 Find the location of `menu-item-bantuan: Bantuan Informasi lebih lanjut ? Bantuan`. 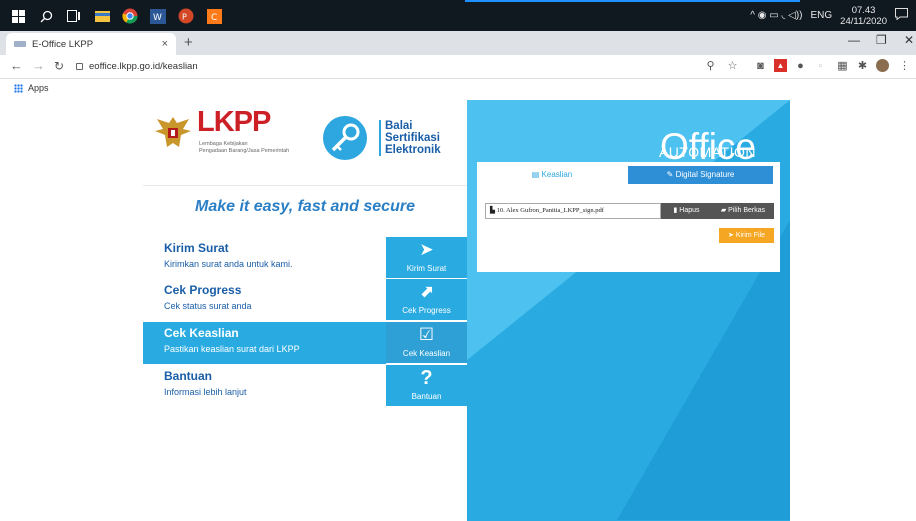

menu-item-bantuan: Bantuan Informasi lebih lanjut ? Bantuan is located at coordinates (305, 386).